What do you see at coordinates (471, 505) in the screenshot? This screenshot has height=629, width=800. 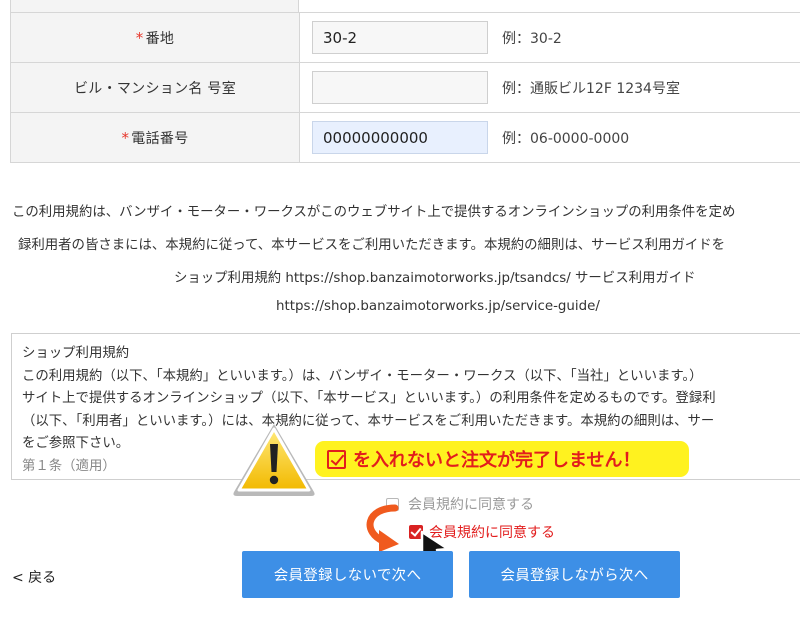 I see `agree-label: 会員規約に同意する` at bounding box center [471, 505].